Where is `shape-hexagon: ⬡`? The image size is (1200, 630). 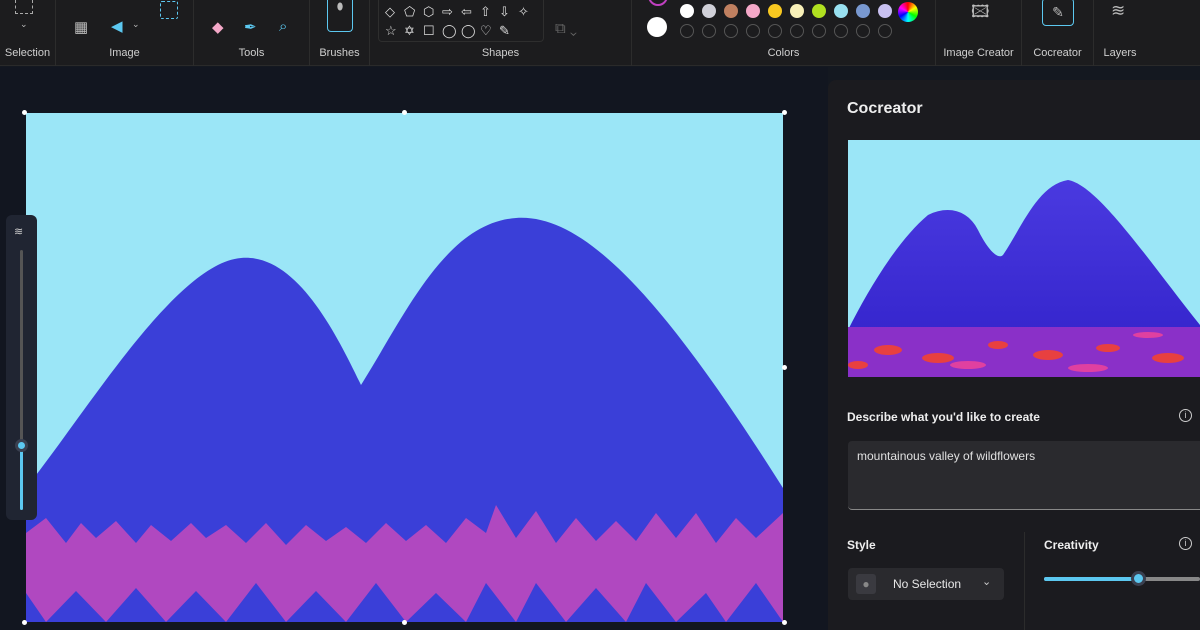 shape-hexagon: ⬡ is located at coordinates (432, 11).